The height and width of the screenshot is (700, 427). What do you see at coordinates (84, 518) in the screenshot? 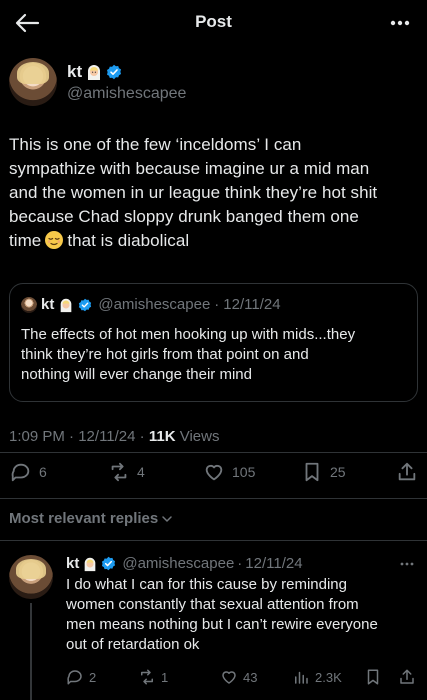
I see `replies-sort-label: Most relevant replies` at bounding box center [84, 518].